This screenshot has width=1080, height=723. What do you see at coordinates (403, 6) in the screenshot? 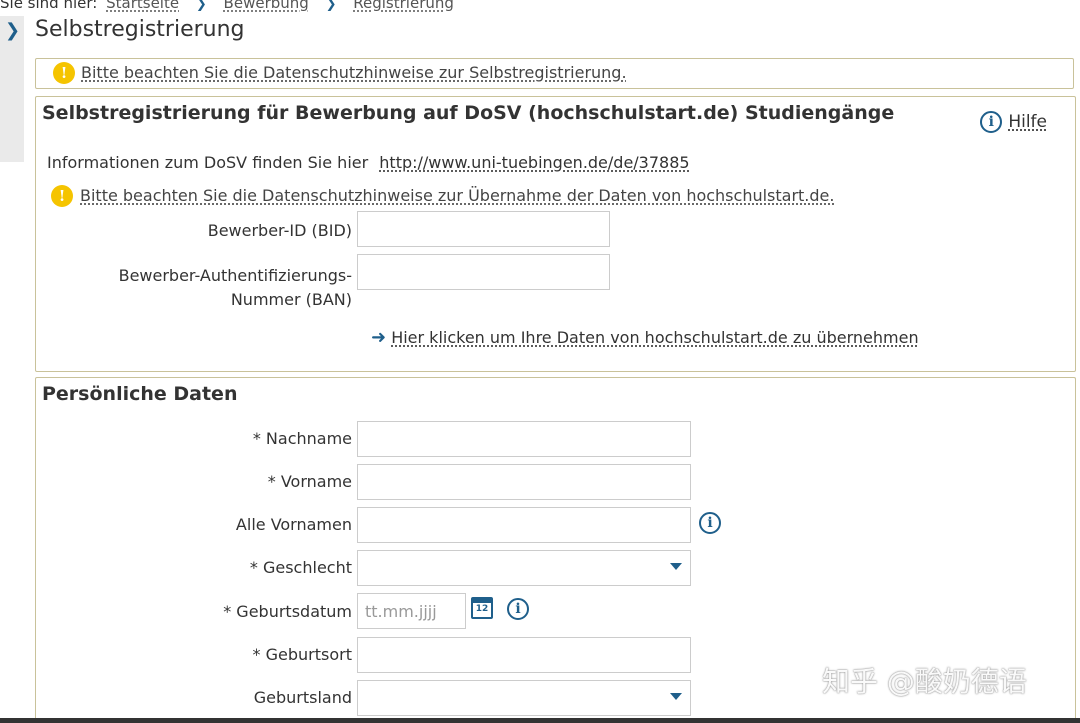
I see `breadcrumb-registrierung: Registrierung` at bounding box center [403, 6].